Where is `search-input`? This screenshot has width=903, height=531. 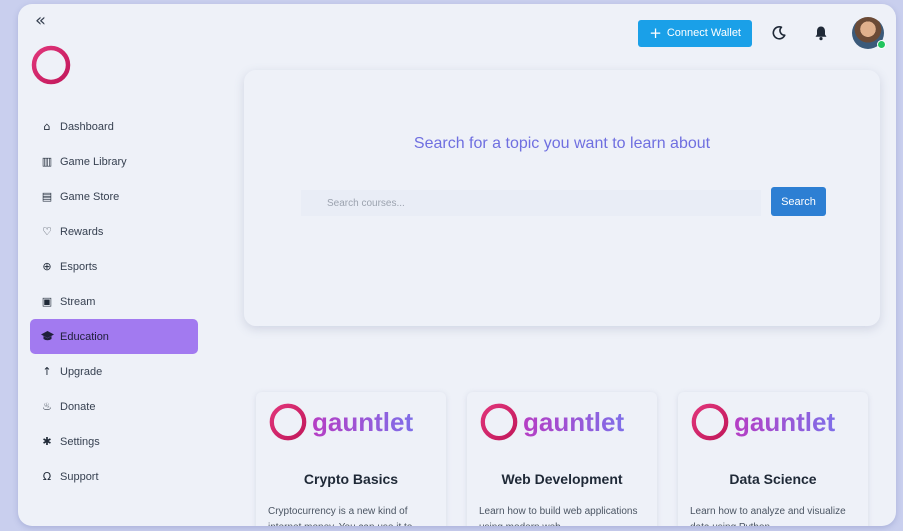
search-input is located at coordinates (531, 203).